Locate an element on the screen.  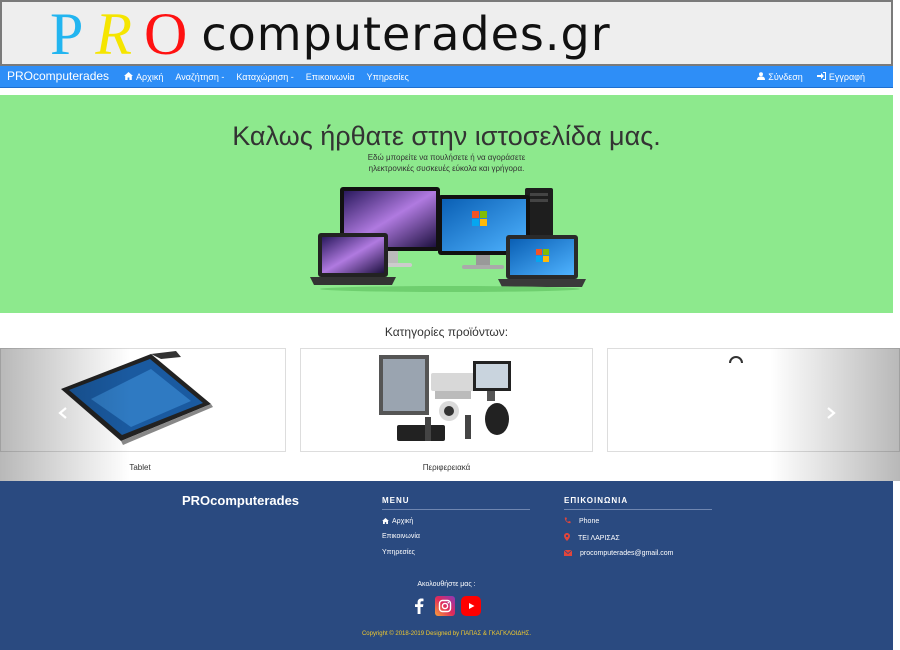
nav-home-label: Αρχική is located at coordinates (150, 77).